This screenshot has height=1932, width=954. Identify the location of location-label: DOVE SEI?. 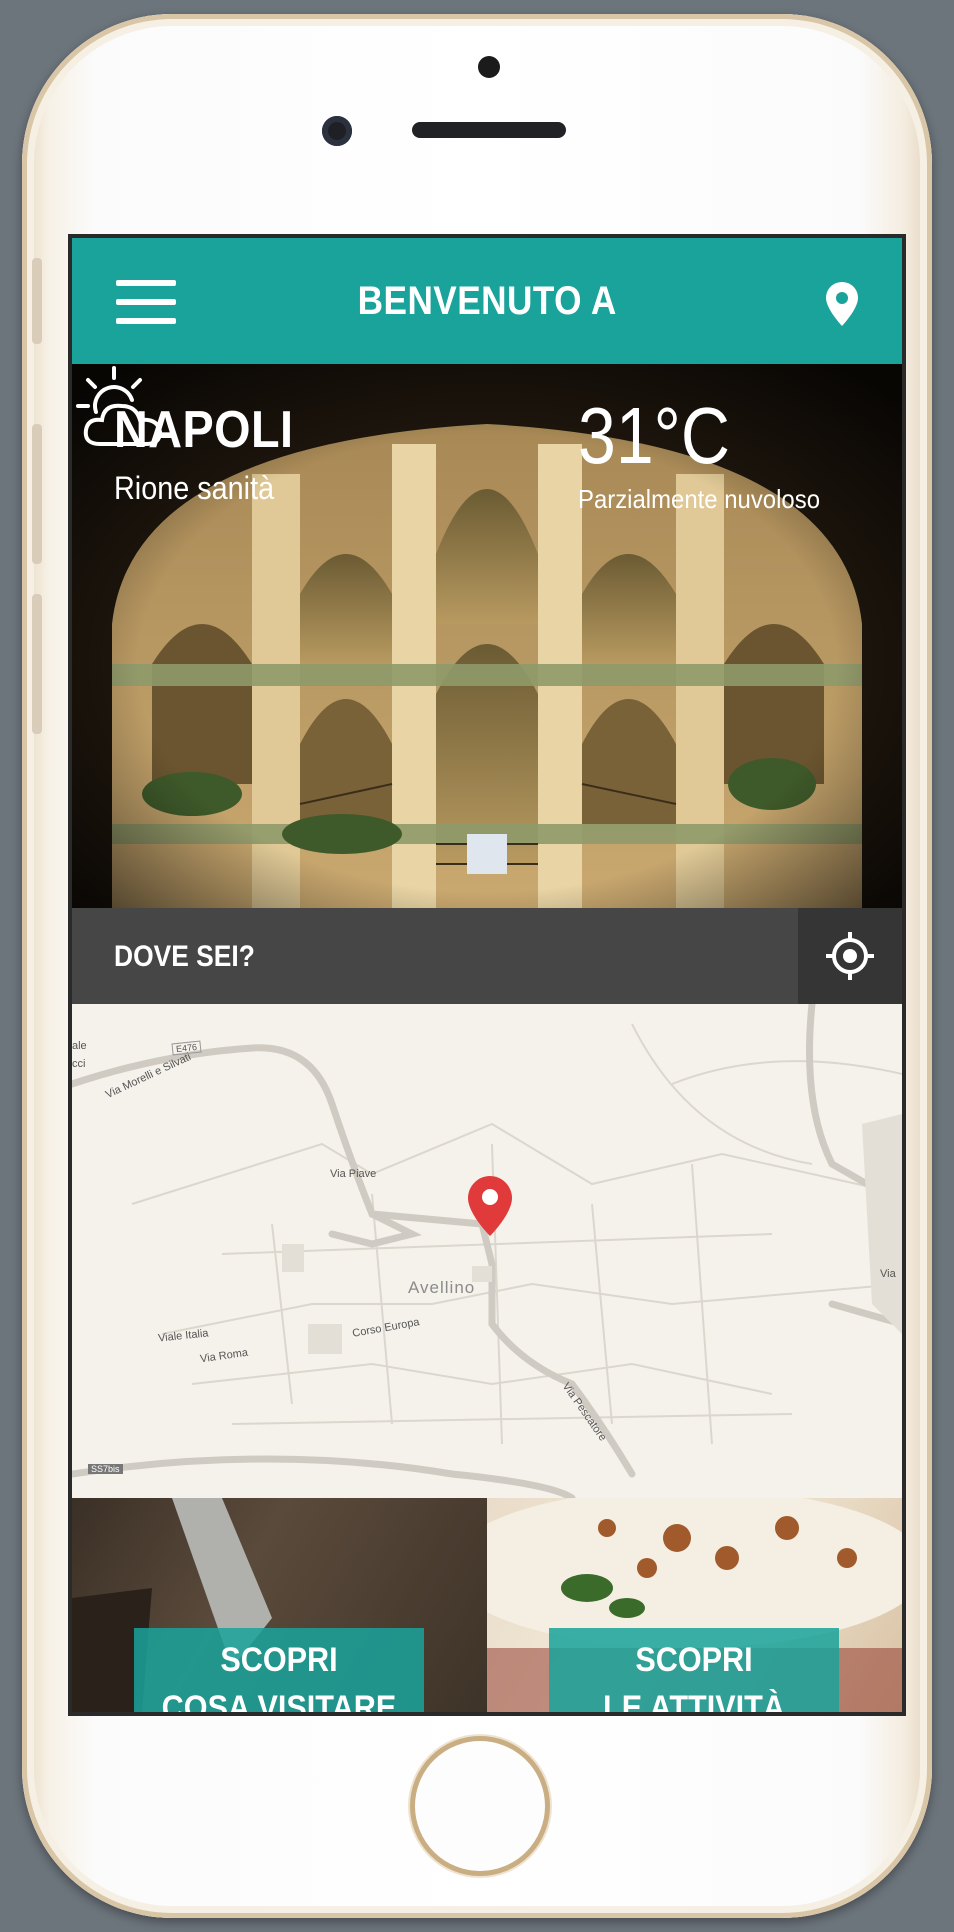
(184, 956).